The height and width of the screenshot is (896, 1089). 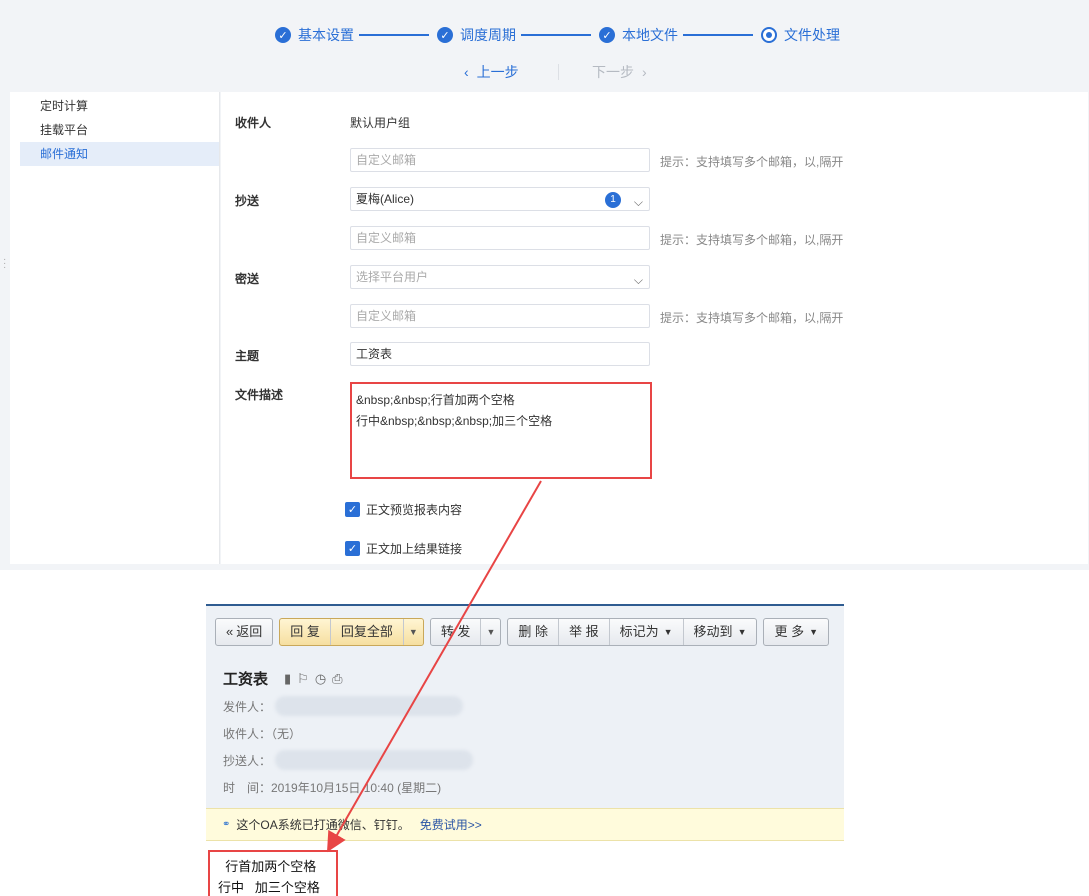 I want to click on step-progress: ✓ 基本设置 ✓ 调度周期 ✓ 本地文件 文件处理, so click(x=544, y=35).